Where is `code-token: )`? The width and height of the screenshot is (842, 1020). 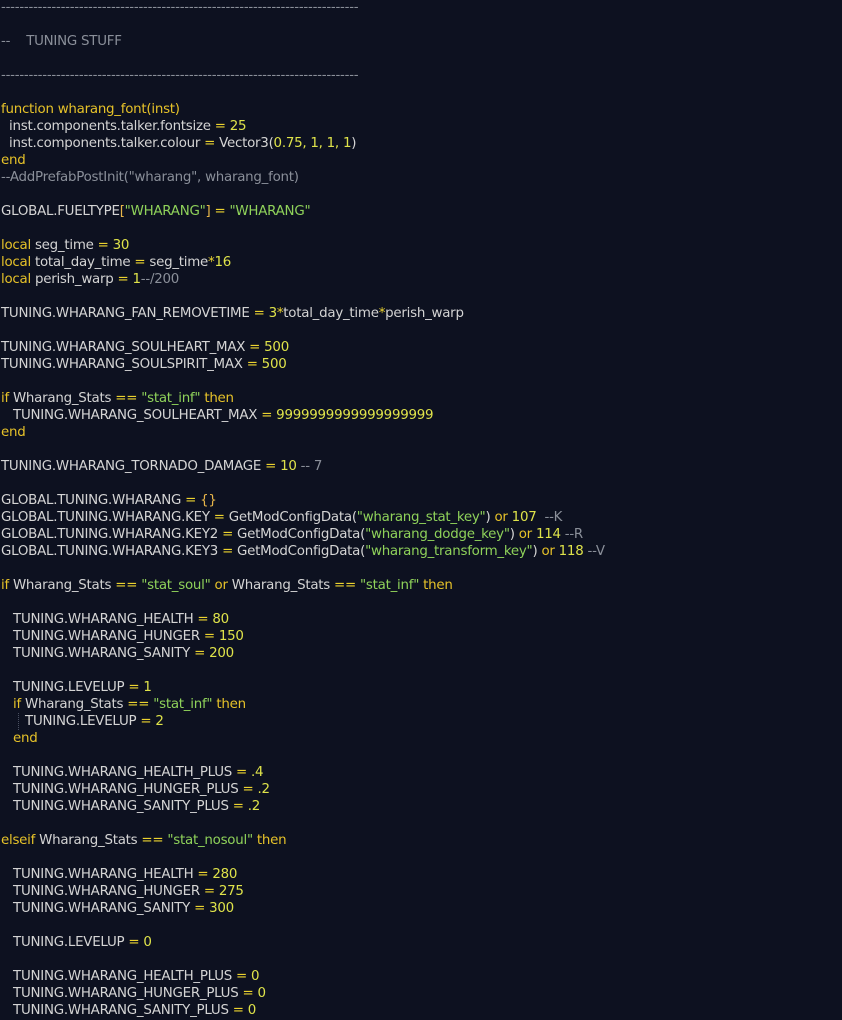
code-token: ) is located at coordinates (354, 143).